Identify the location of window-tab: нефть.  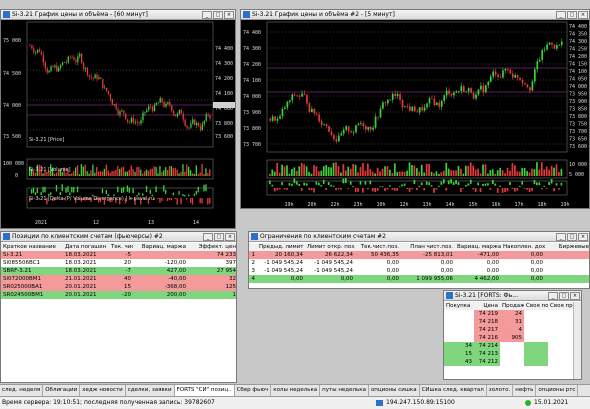
(525, 390).